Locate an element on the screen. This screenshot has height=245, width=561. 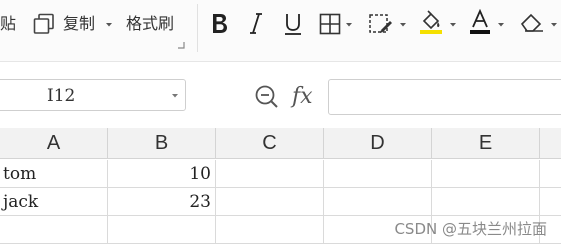
cell-a2: jack is located at coordinates (54, 202).